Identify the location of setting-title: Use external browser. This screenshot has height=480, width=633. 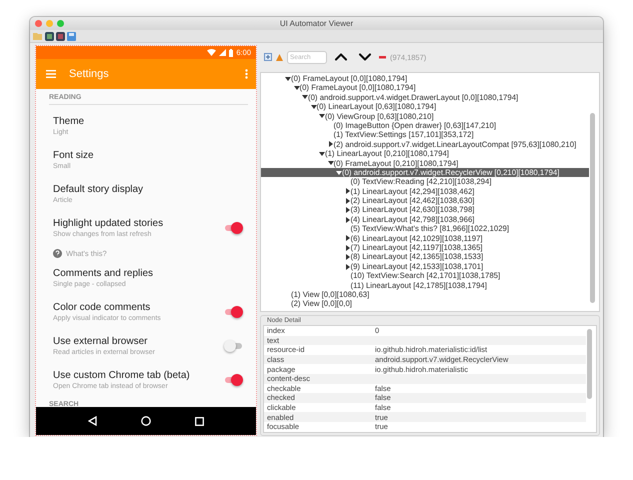
(100, 341).